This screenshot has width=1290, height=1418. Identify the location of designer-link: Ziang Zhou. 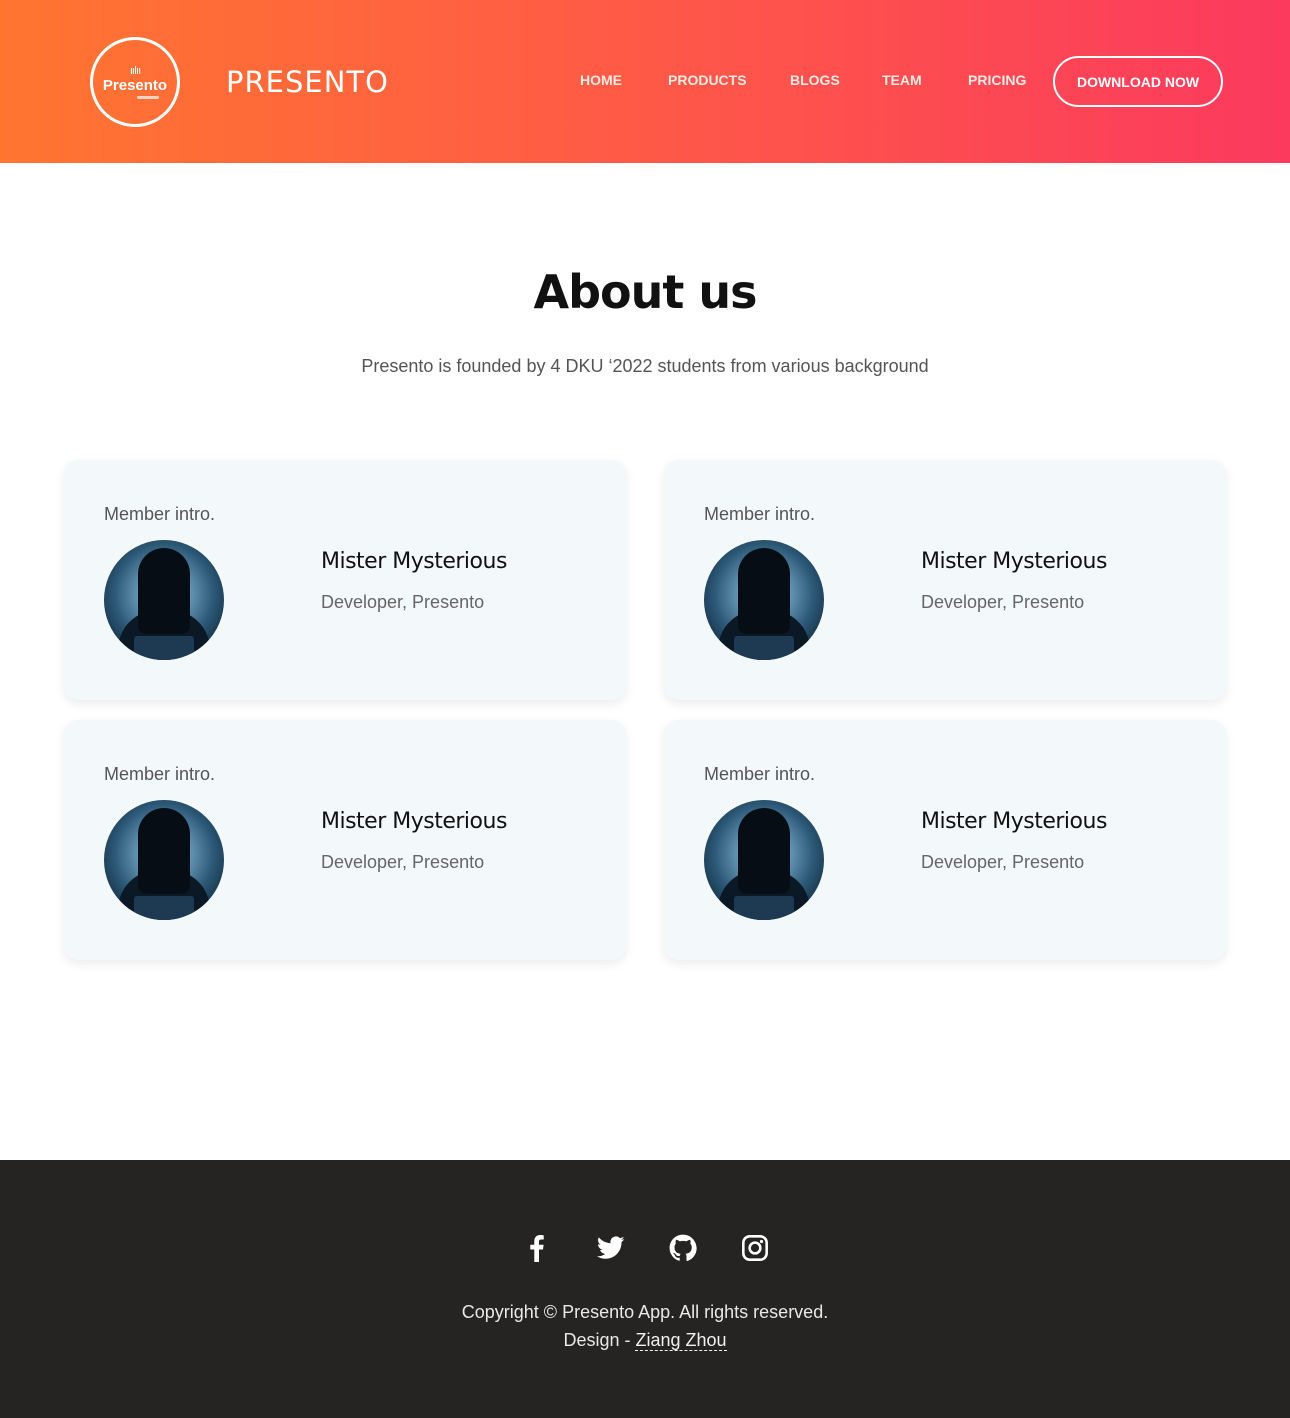
(681, 1340).